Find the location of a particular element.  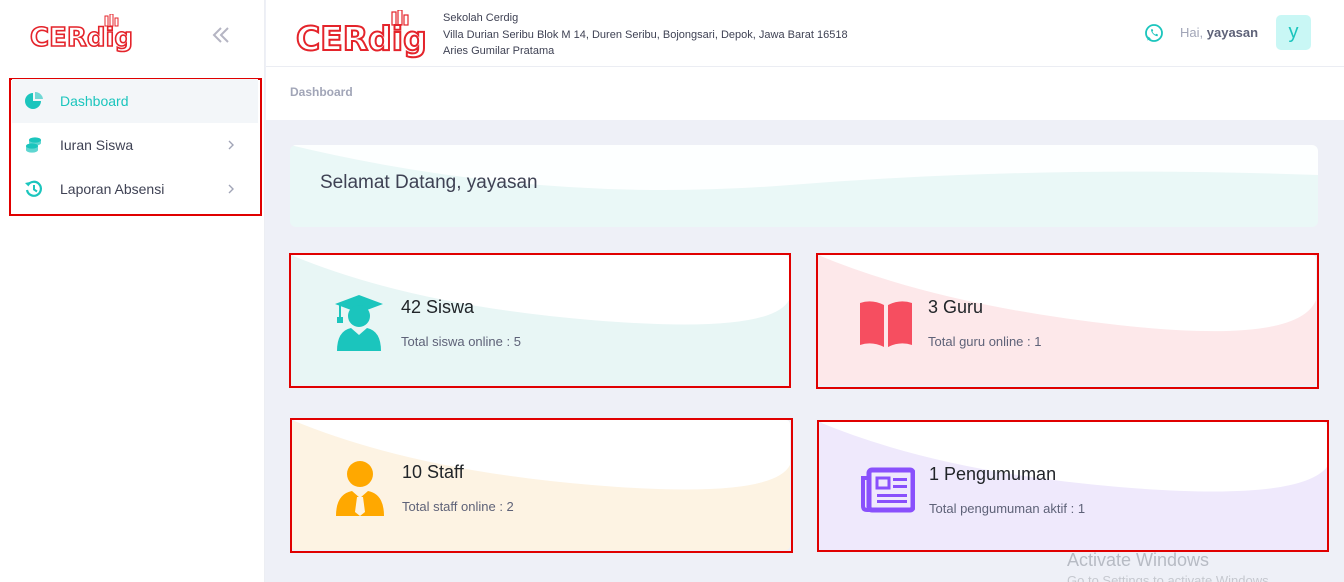

svg-text: CERdig is located at coordinates (81, 38).